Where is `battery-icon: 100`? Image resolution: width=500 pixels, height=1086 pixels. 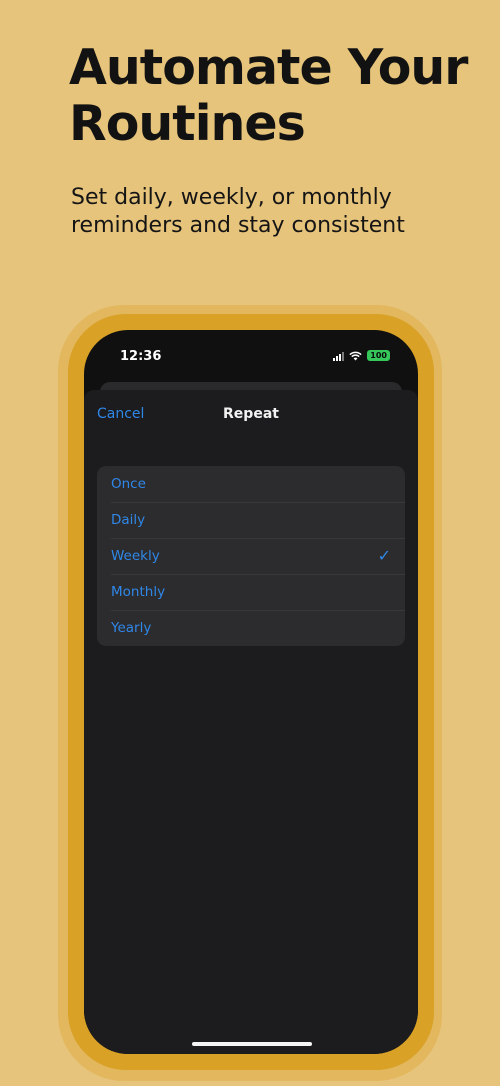
battery-icon: 100 is located at coordinates (378, 355).